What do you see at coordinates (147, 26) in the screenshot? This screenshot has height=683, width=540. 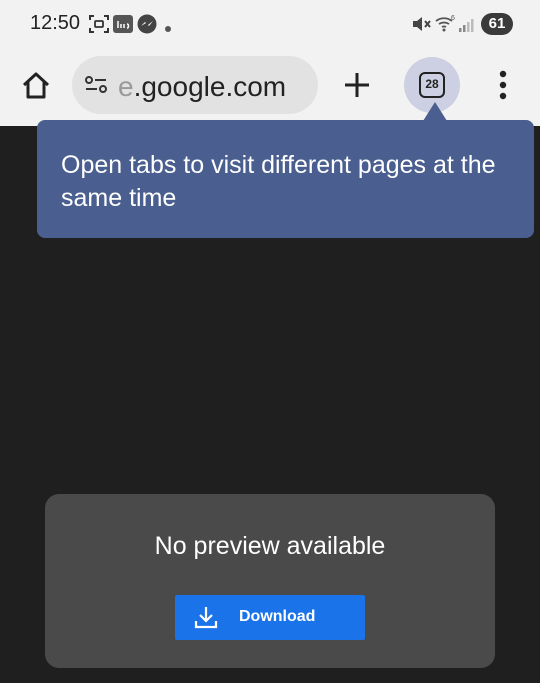 I see `messenger-icon` at bounding box center [147, 26].